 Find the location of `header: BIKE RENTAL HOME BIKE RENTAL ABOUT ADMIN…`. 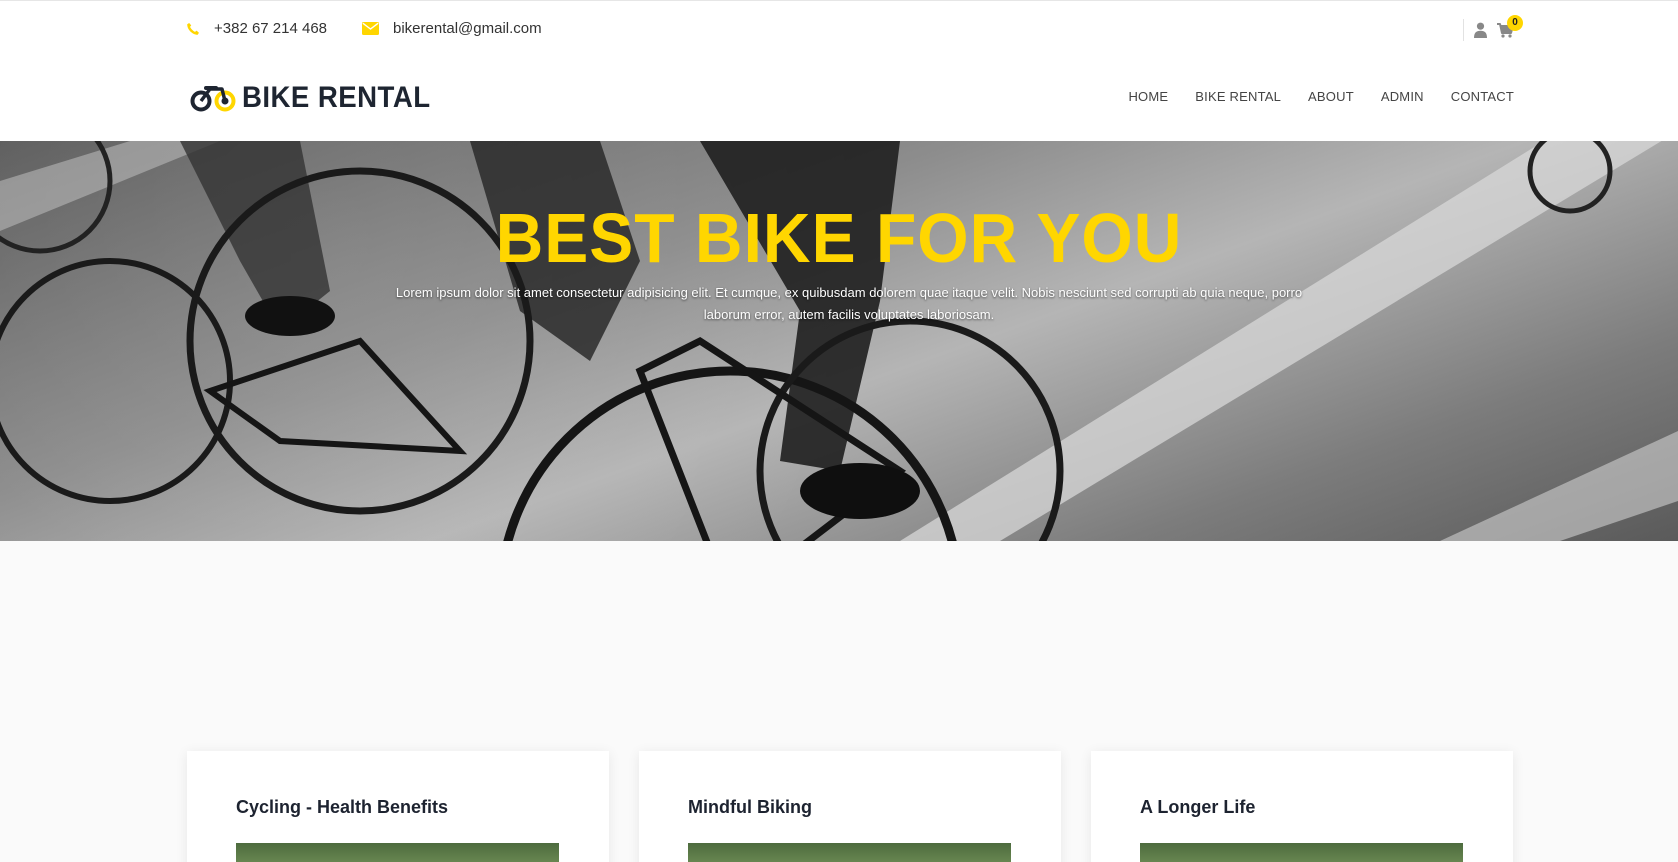

header: BIKE RENTAL HOME BIKE RENTAL ABOUT ADMIN… is located at coordinates (839, 100).